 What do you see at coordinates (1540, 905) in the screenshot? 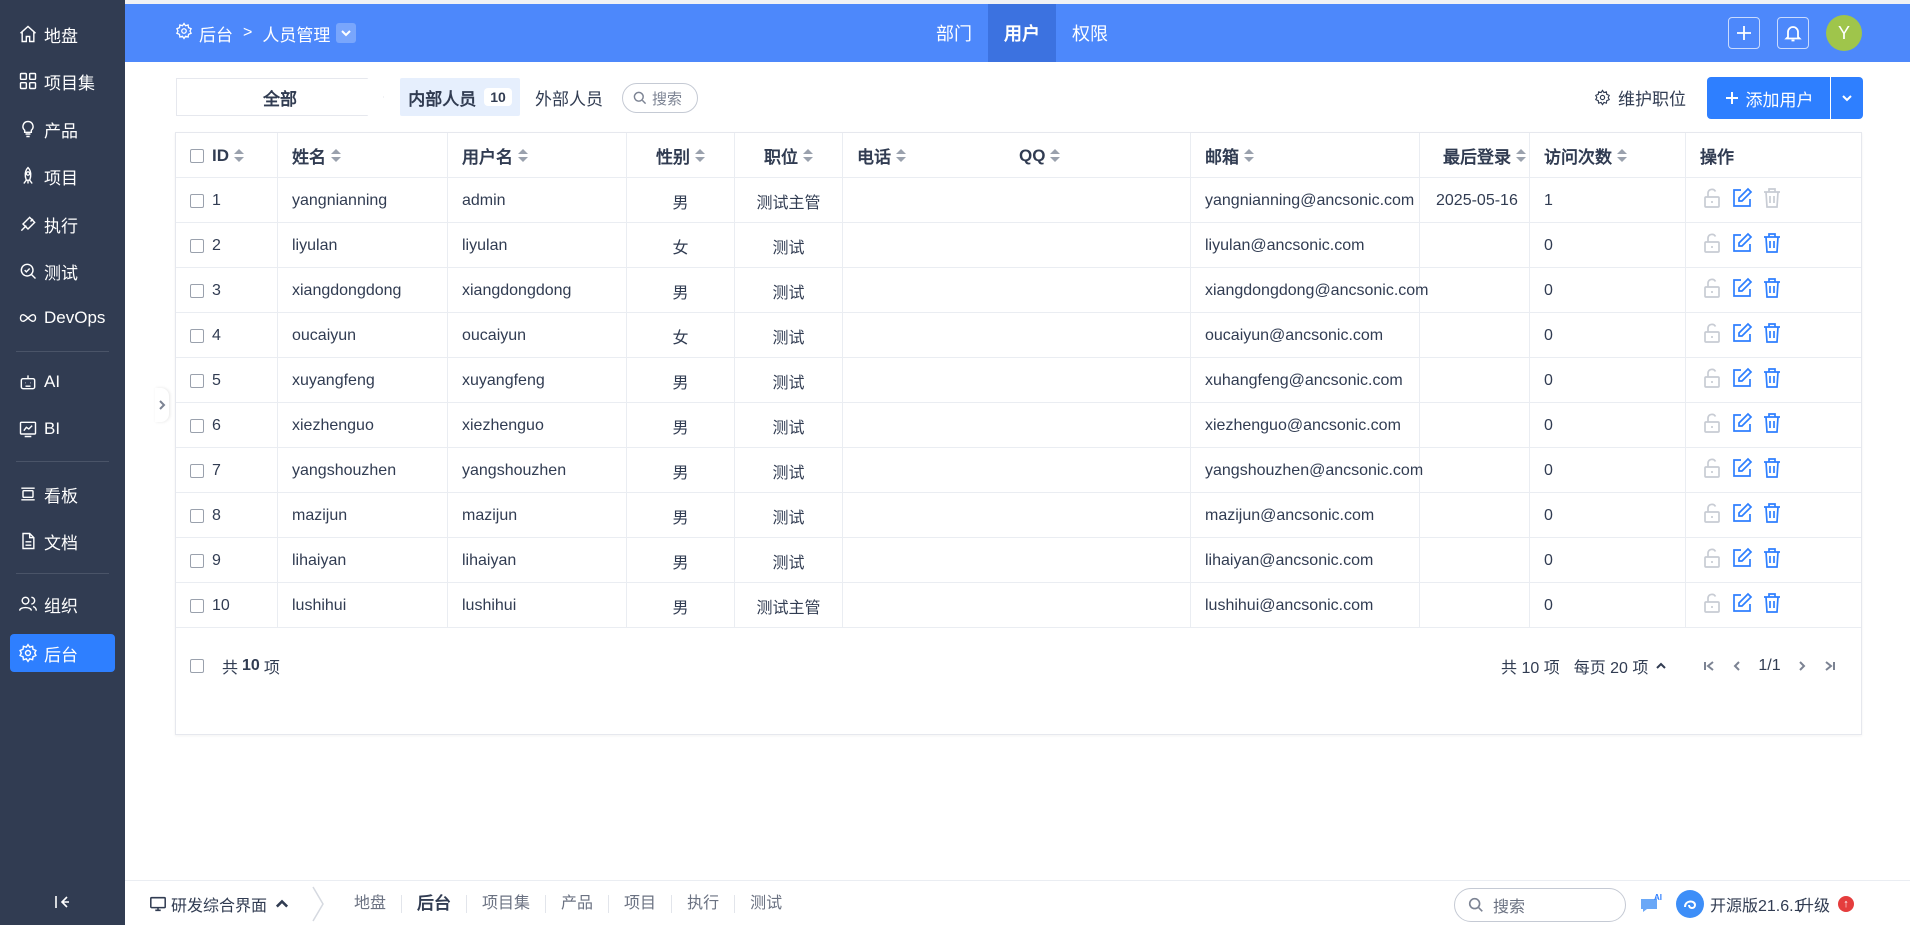
I see `global-search-input: 搜索` at bounding box center [1540, 905].